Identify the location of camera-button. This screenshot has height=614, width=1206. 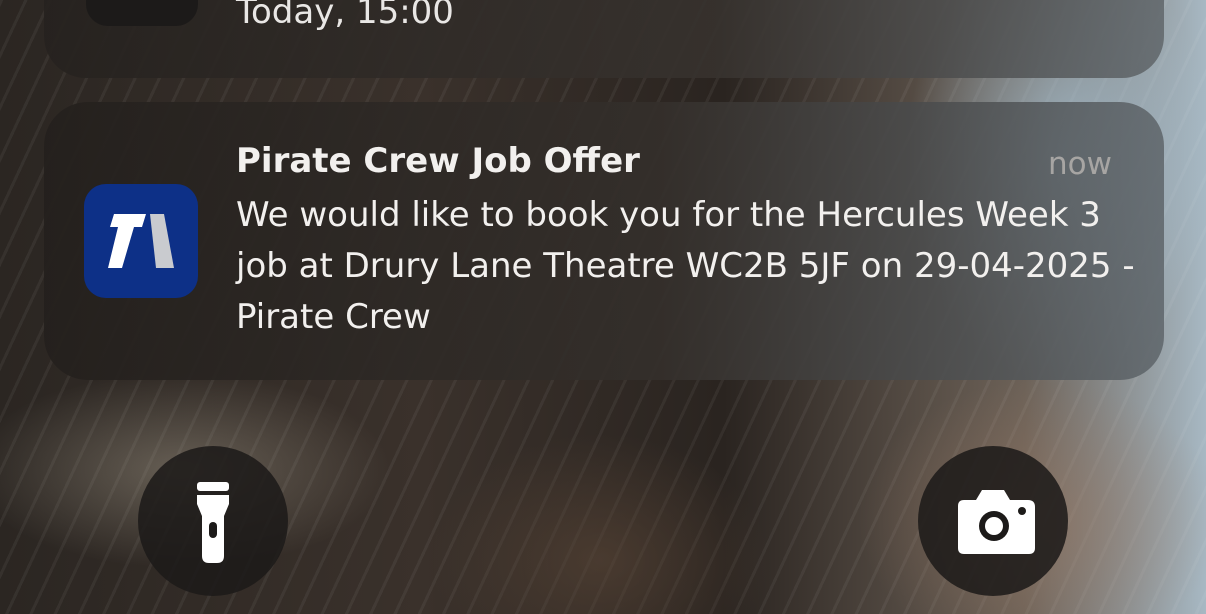
(993, 521).